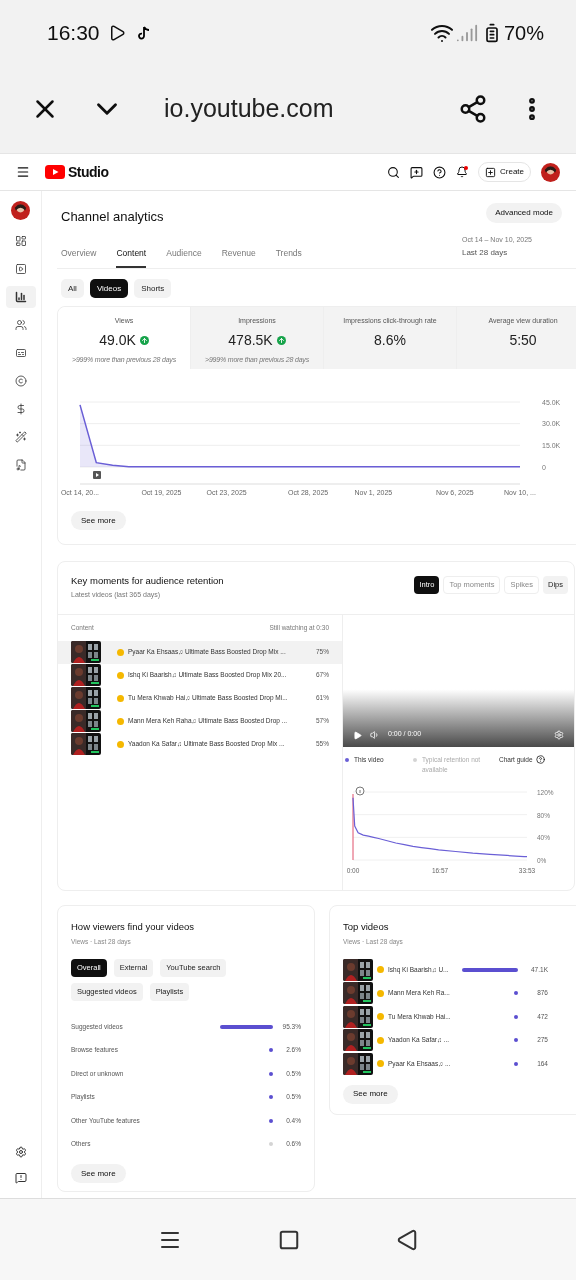 This screenshot has width=576, height=1280. Describe the element at coordinates (148, 581) in the screenshot. I see `card-title: Key moments for audience retention` at that location.